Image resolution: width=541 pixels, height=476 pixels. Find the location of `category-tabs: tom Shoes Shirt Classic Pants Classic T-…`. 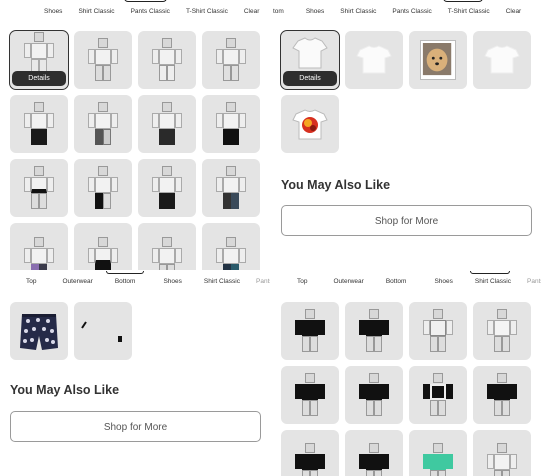

category-tabs: tom Shoes Shirt Classic Pants Classic T-… is located at coordinates (406, 12).